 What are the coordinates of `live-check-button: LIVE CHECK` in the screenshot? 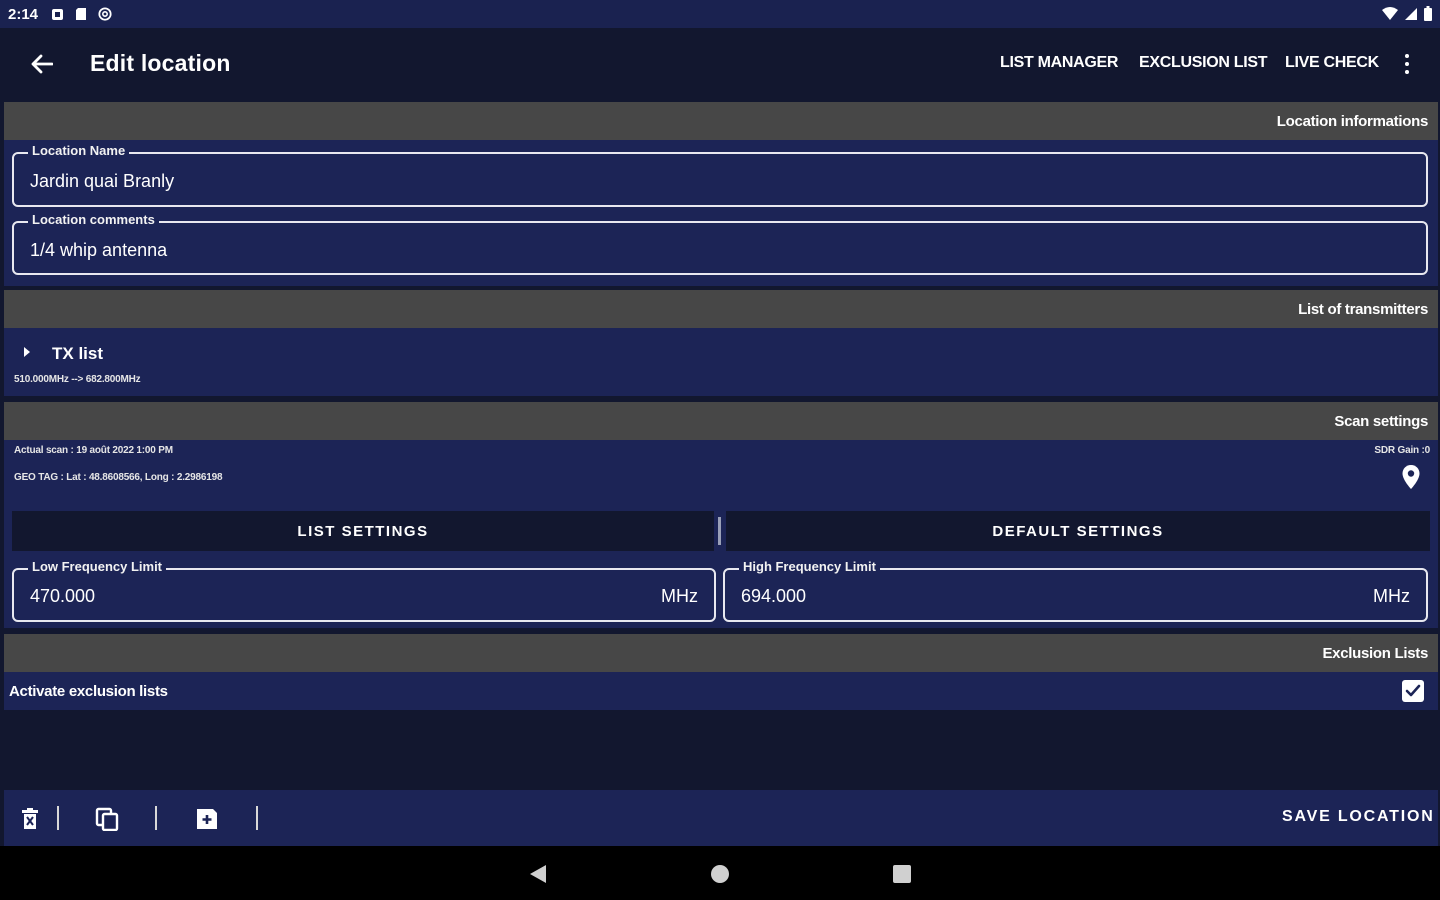 It's located at (1332, 63).